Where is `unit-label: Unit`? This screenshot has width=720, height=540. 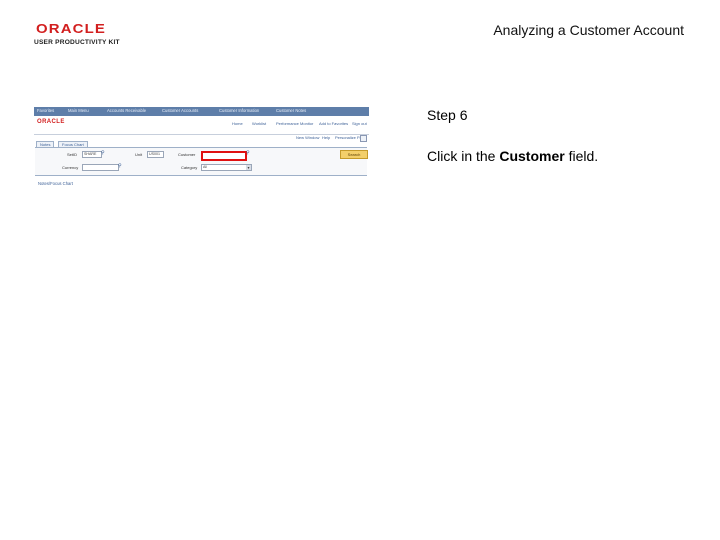
unit-label: Unit is located at coordinates (139, 154).